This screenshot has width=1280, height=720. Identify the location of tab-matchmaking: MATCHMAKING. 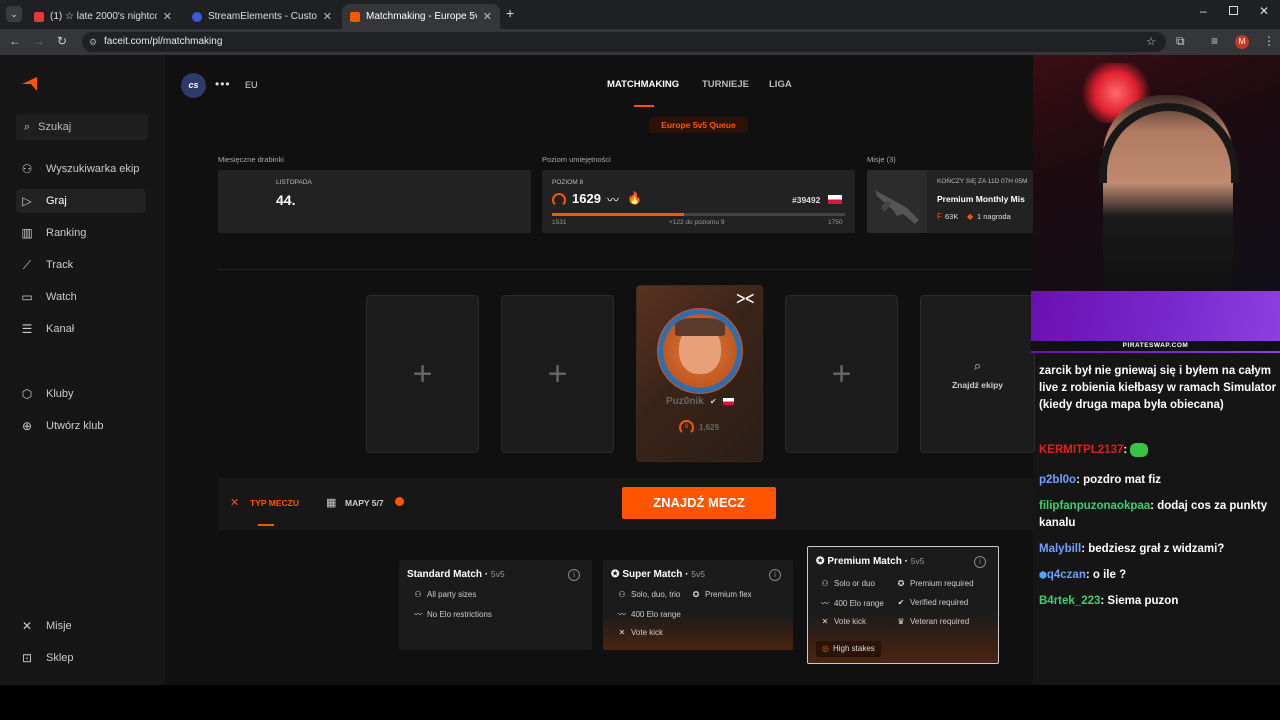
(643, 84).